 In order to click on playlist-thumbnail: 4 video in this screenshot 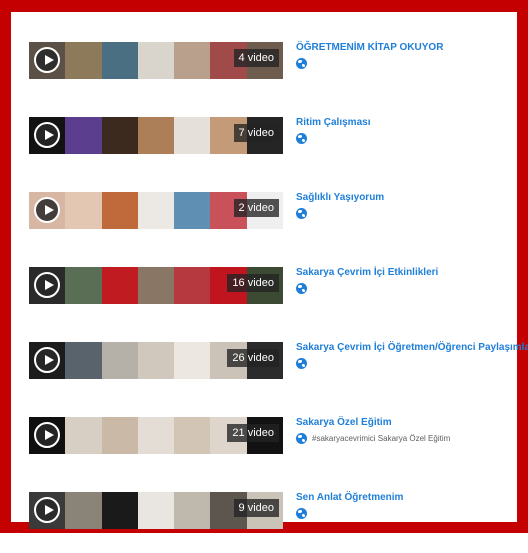, I will do `click(156, 60)`.